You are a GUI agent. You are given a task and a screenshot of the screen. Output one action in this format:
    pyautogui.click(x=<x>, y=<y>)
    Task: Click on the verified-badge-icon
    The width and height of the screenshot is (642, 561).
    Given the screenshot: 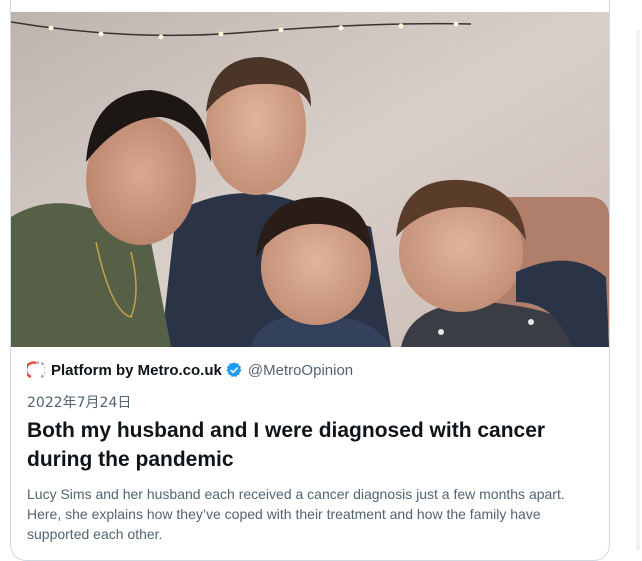 What is the action you would take?
    pyautogui.click(x=234, y=370)
    